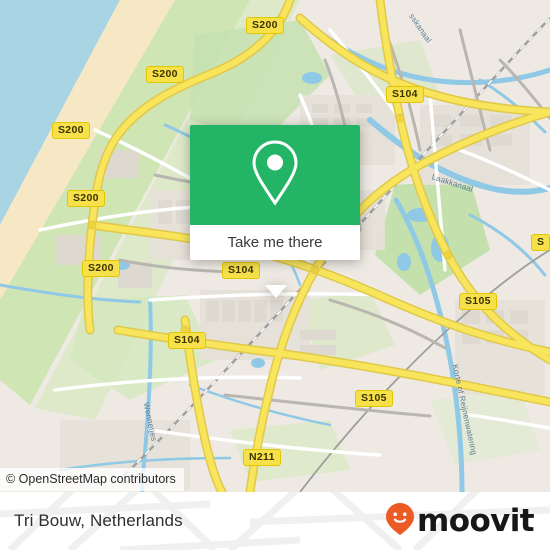 Image resolution: width=550 pixels, height=550 pixels. Describe the element at coordinates (262, 457) in the screenshot. I see `road-shield: N211` at that location.